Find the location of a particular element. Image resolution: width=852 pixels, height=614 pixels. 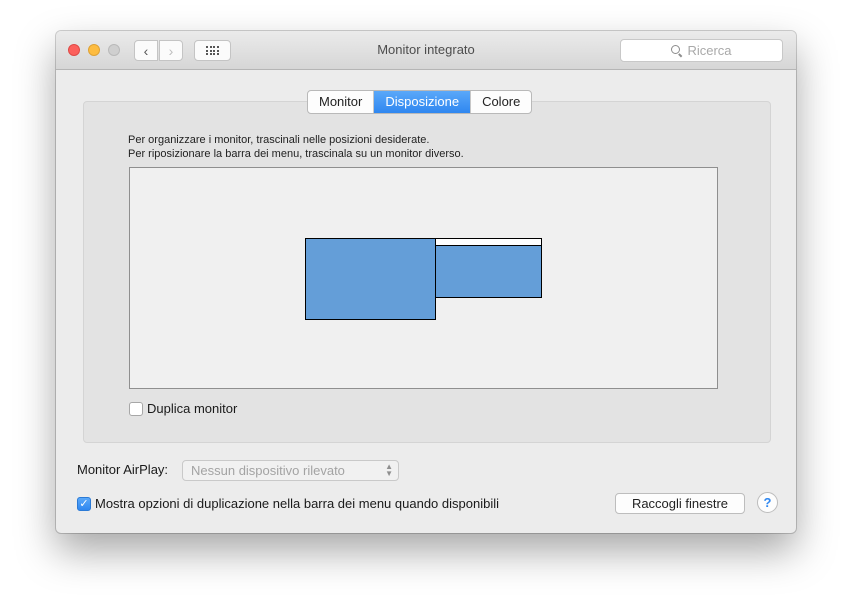

tab-bar: Monitor Disposizione Colore is located at coordinates (420, 102).